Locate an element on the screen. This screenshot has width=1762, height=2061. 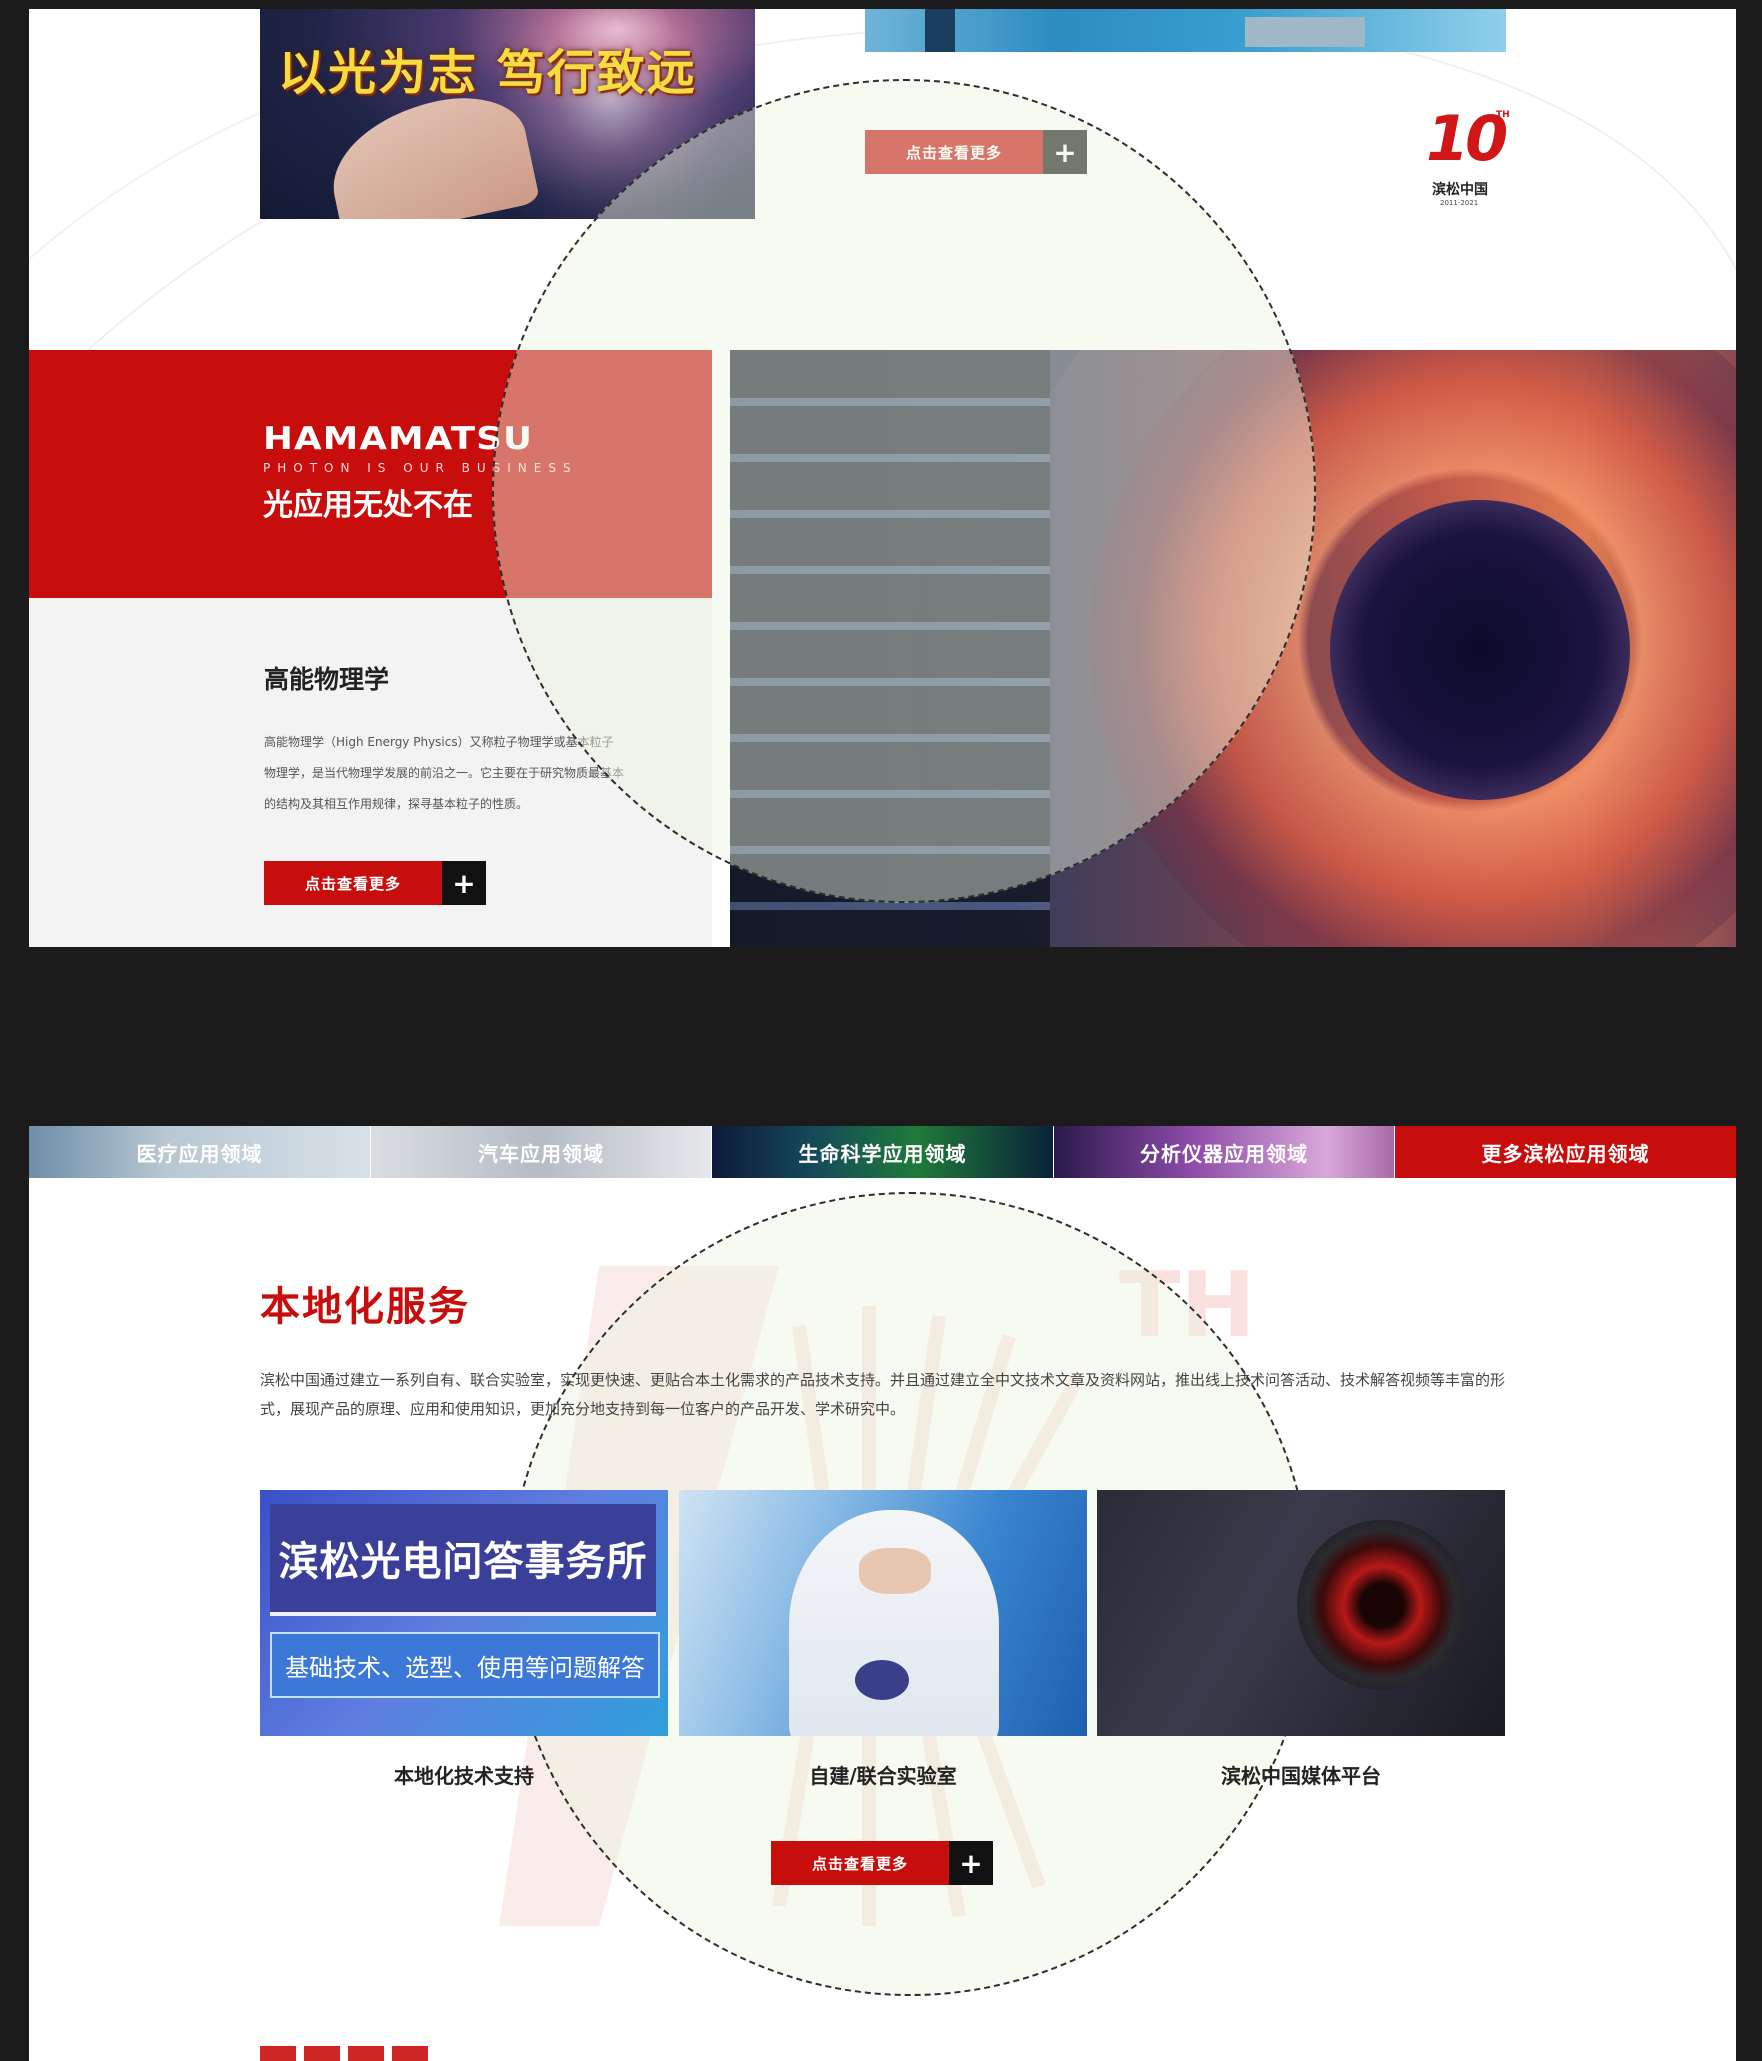
category-tabs: 医疗应用领域 汽车应用领域 生命科学应用领域 分析仪器应用领域 更多滨松应用领域 is located at coordinates (882, 1152).